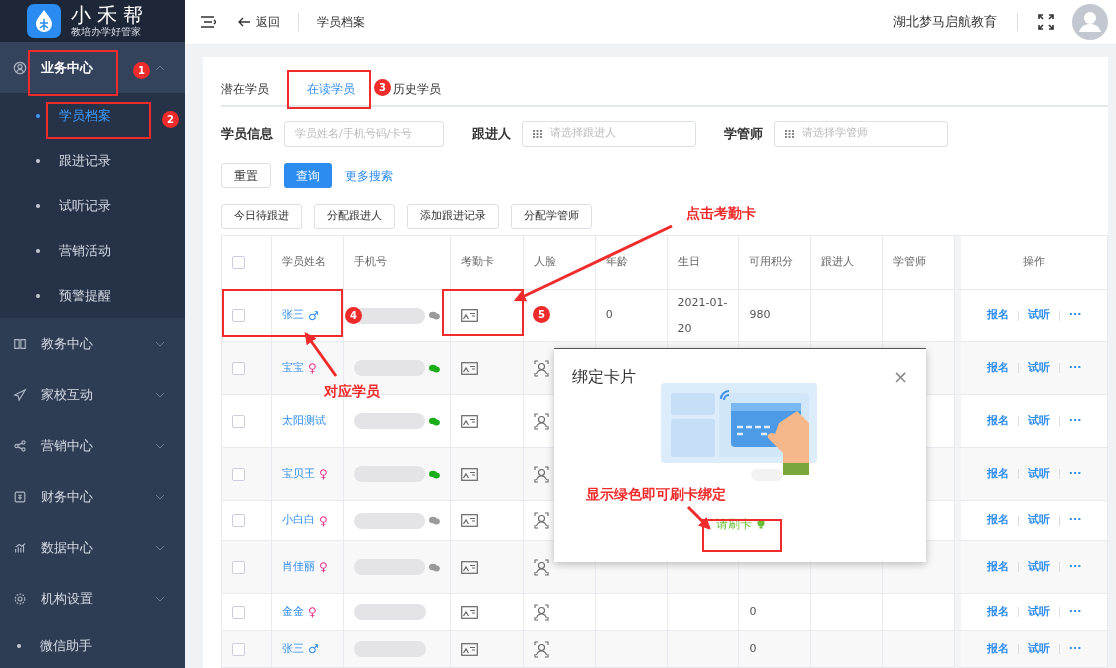  Describe the element at coordinates (743, 133) in the screenshot. I see `filter-label: 学管师` at that location.